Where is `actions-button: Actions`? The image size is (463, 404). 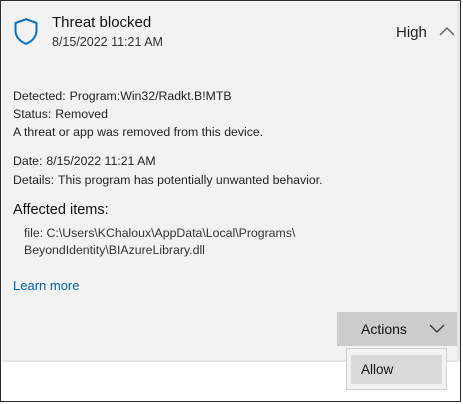
actions-button: Actions is located at coordinates (397, 329).